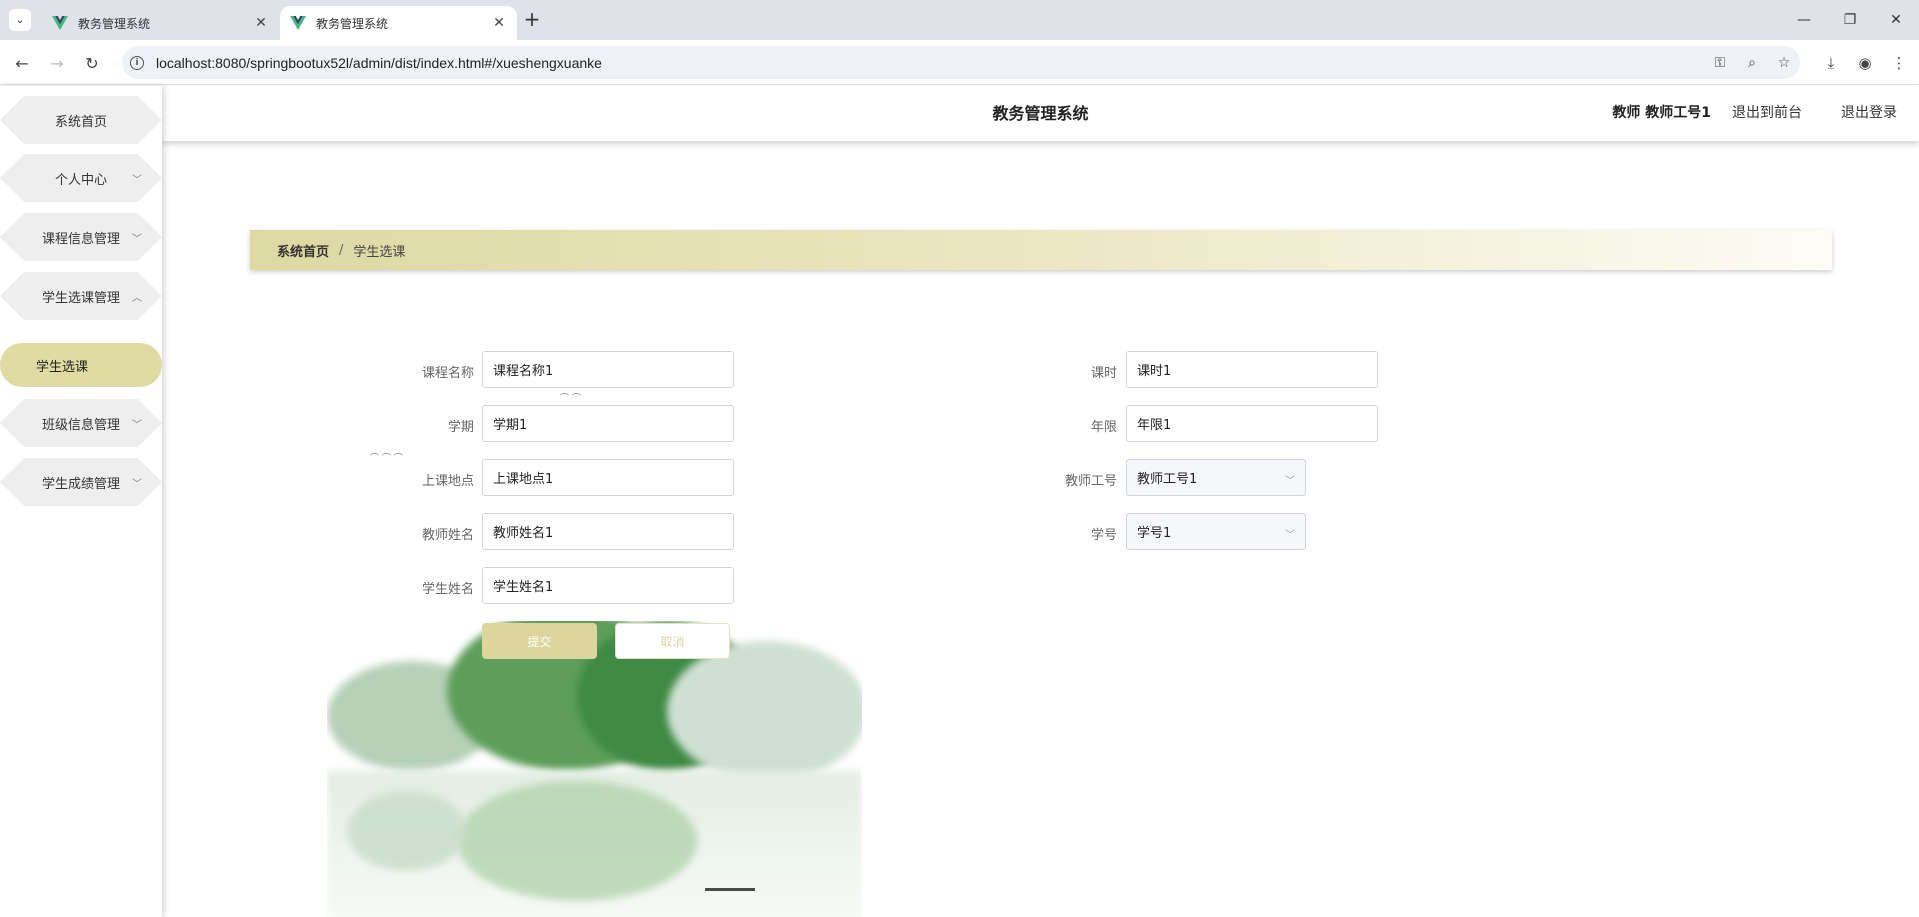 The height and width of the screenshot is (917, 1919). I want to click on bookmark-star-icon: ☆, so click(1784, 63).